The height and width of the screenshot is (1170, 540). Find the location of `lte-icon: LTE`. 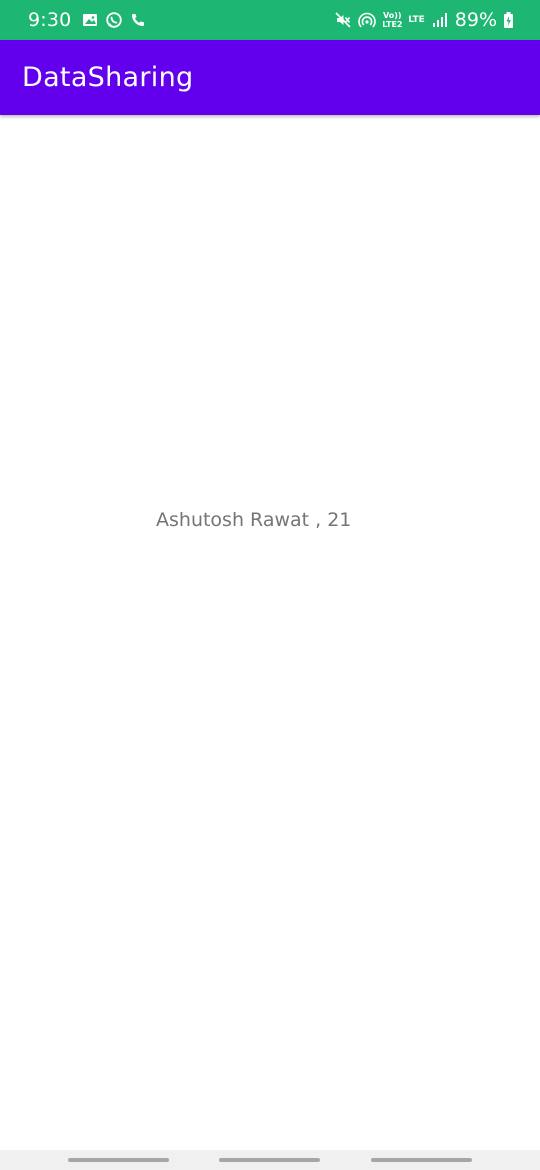

lte-icon: LTE is located at coordinates (416, 19).